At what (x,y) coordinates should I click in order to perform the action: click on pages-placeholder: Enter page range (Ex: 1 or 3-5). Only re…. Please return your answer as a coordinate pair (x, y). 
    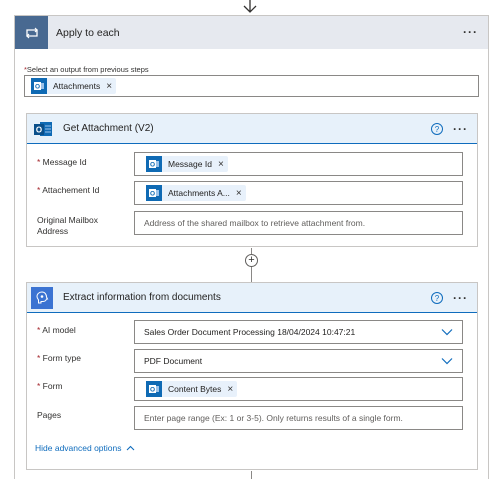
    Looking at the image, I should click on (273, 418).